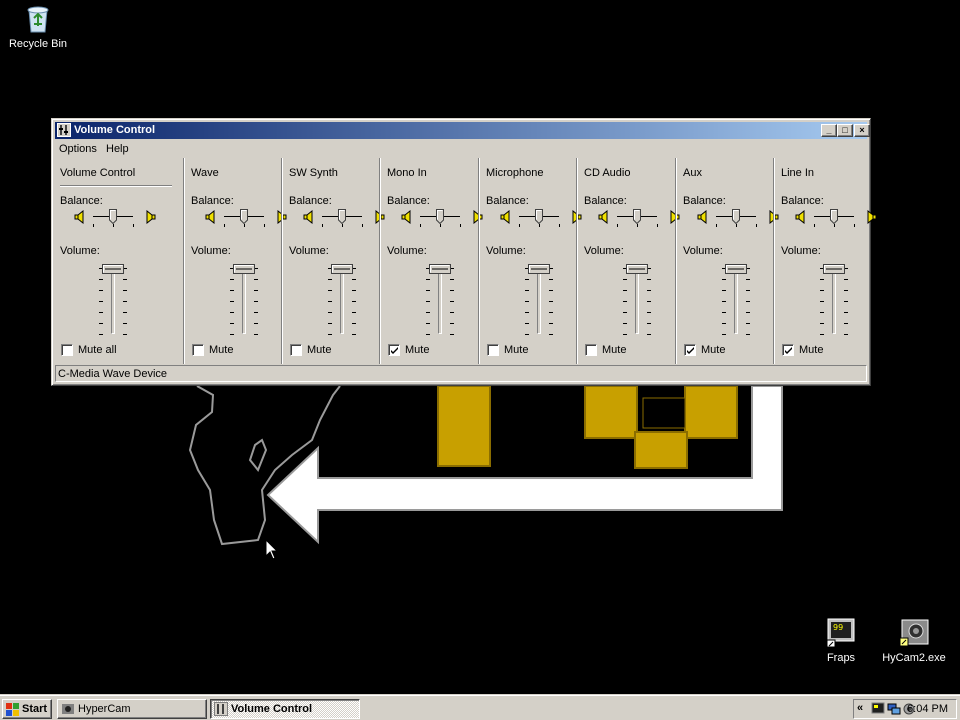 The image size is (960, 720). Describe the element at coordinates (914, 658) in the screenshot. I see `desktop-icon-label: HyCam2.exe` at that location.